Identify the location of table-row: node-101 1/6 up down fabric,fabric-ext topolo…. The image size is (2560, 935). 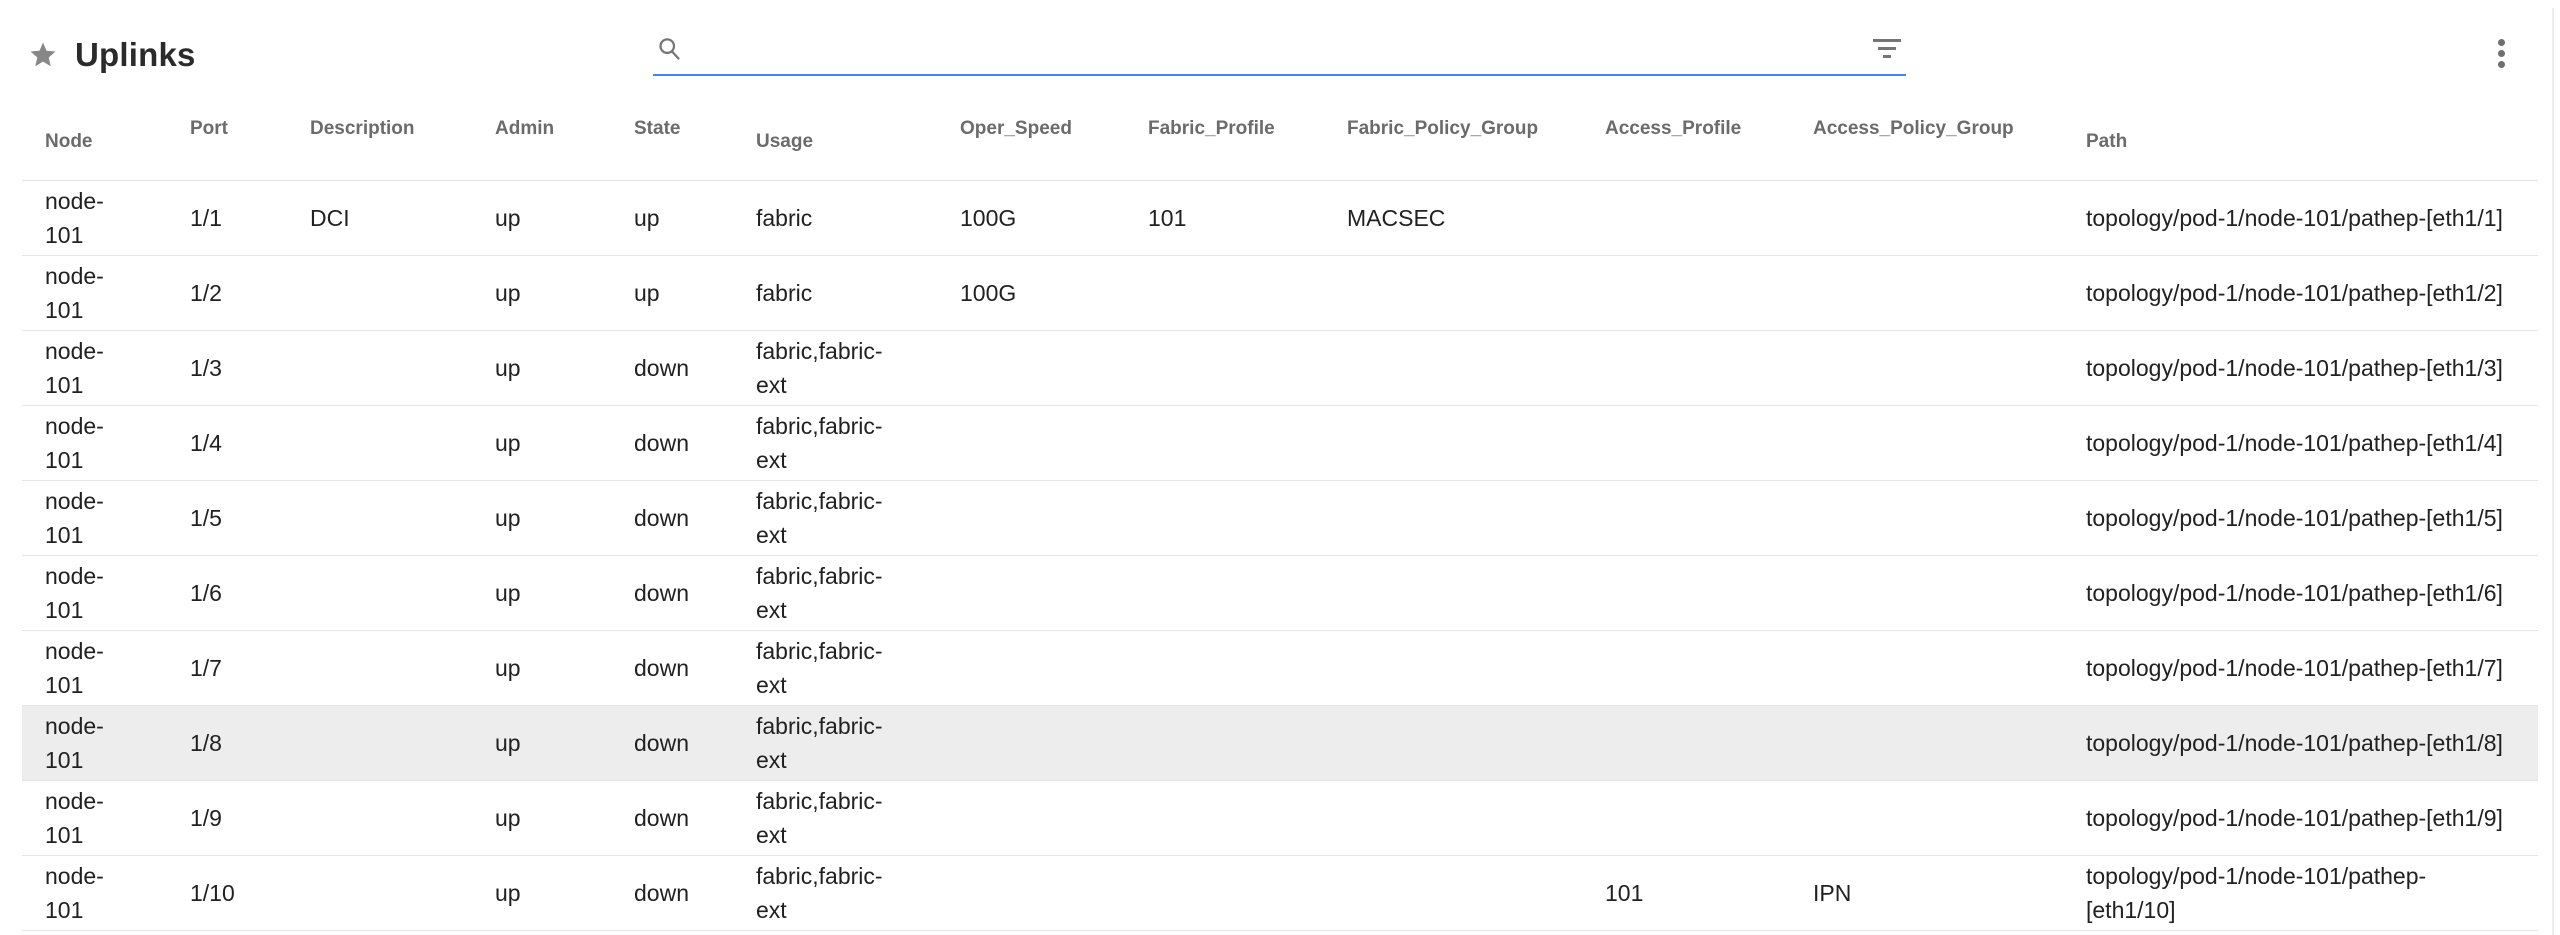
(1280, 592).